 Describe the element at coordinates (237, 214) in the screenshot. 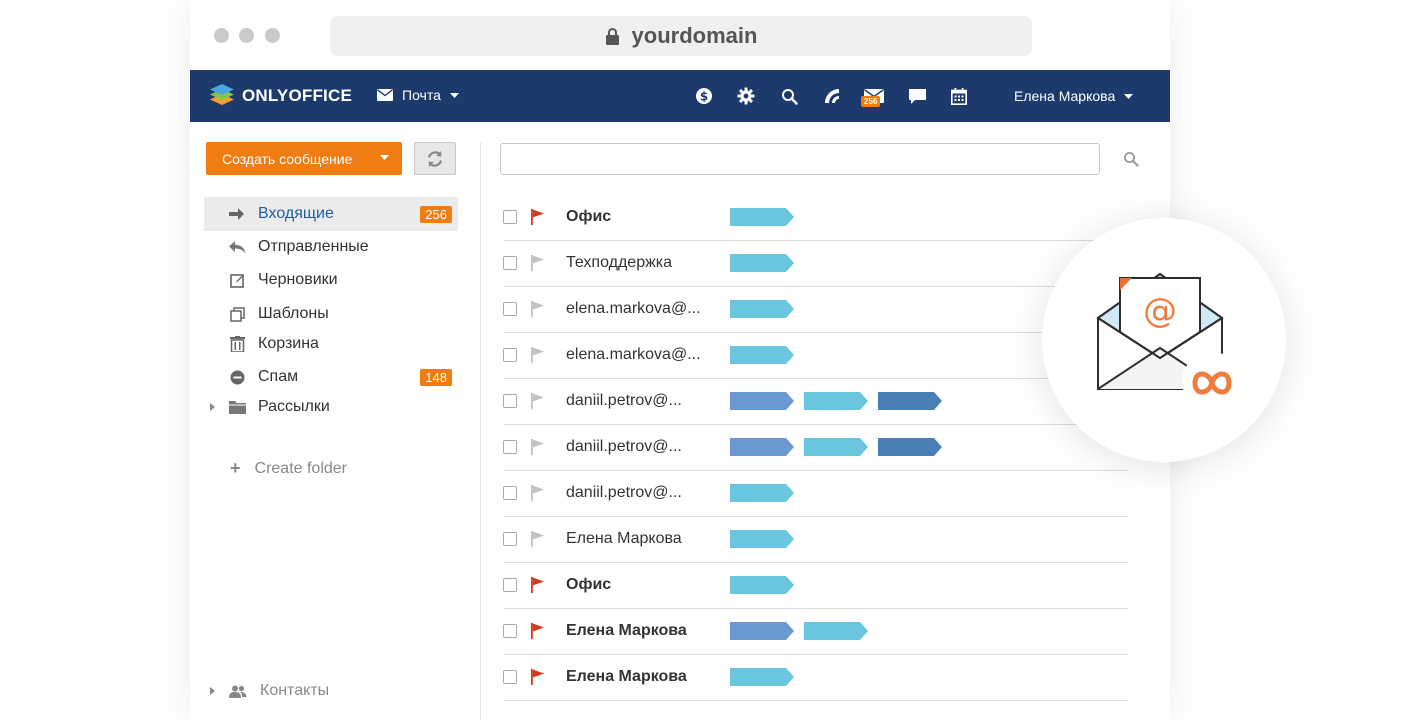

I see `inbox-arrow-icon` at that location.